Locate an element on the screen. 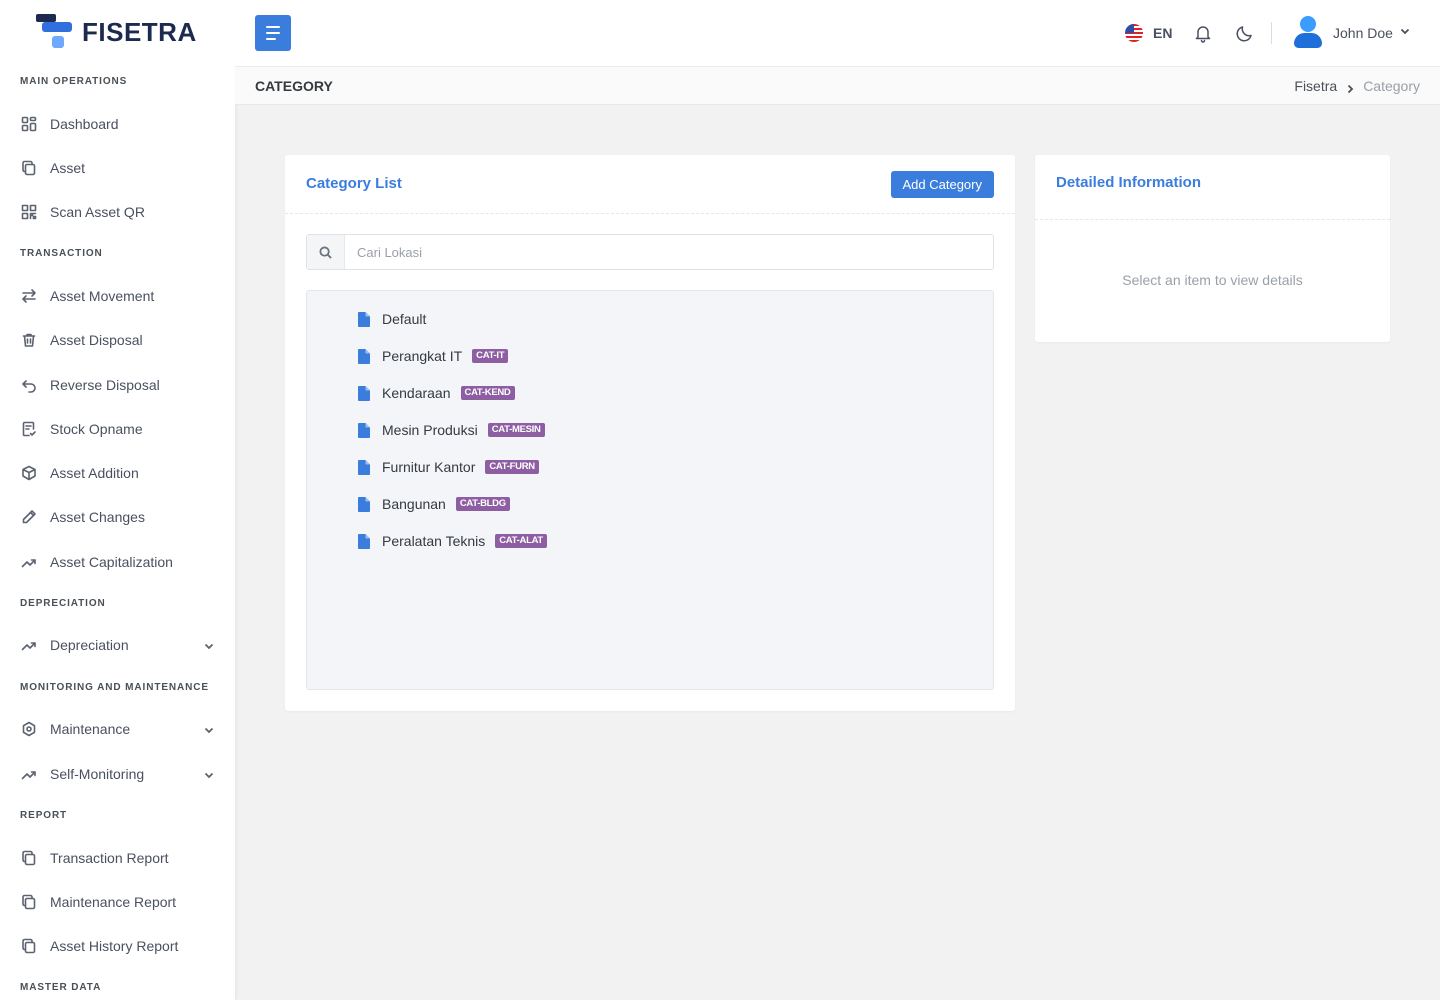 The height and width of the screenshot is (1000, 1440). sidebar-item-asset-addition: Asset Addition is located at coordinates (117, 473).